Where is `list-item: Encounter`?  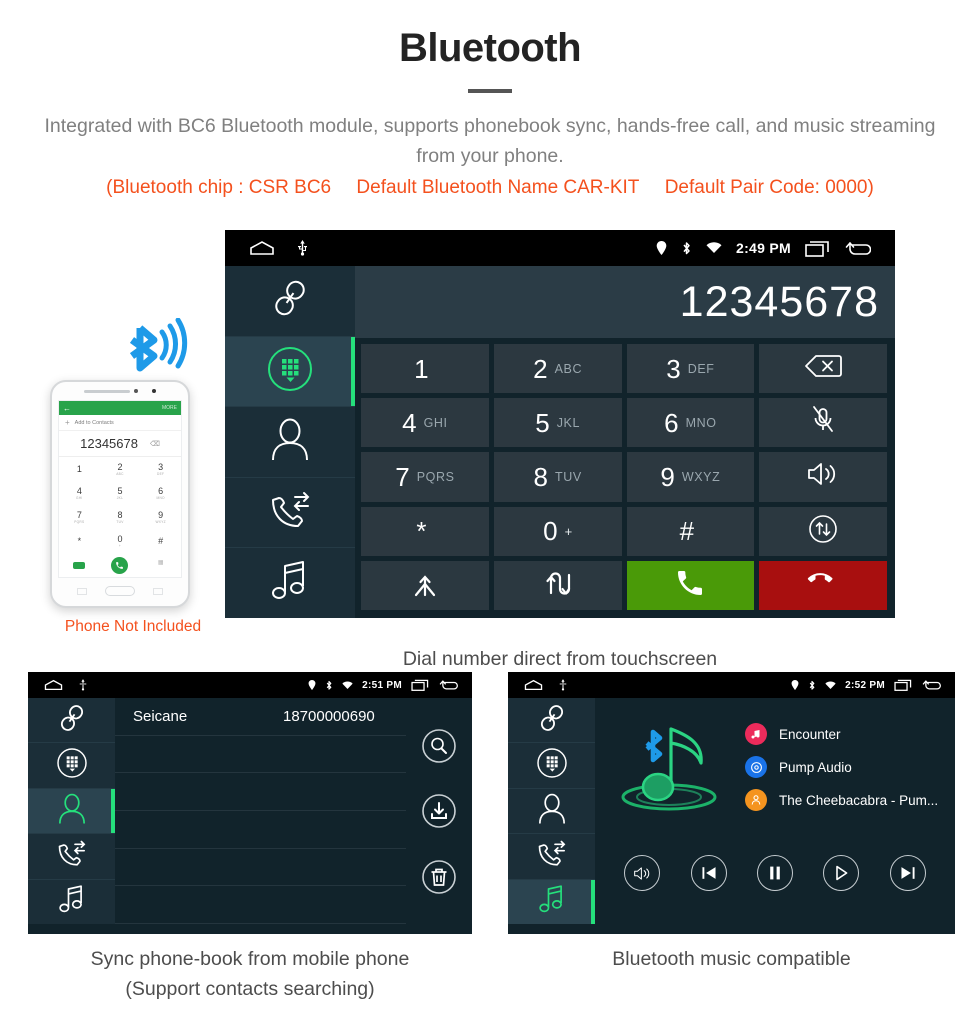 list-item: Encounter is located at coordinates (841, 734).